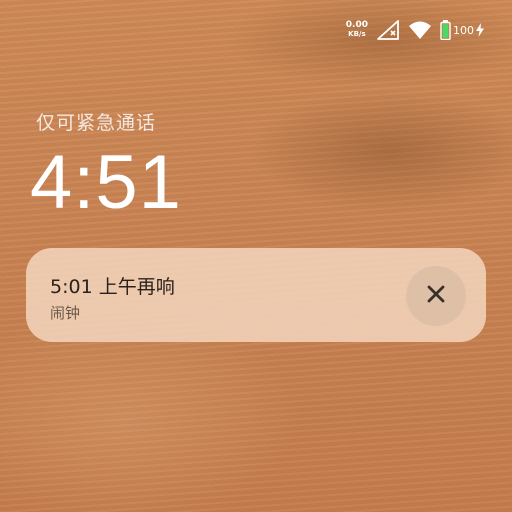  Describe the element at coordinates (65, 313) in the screenshot. I see `notification-subtitle: 闹钟` at that location.